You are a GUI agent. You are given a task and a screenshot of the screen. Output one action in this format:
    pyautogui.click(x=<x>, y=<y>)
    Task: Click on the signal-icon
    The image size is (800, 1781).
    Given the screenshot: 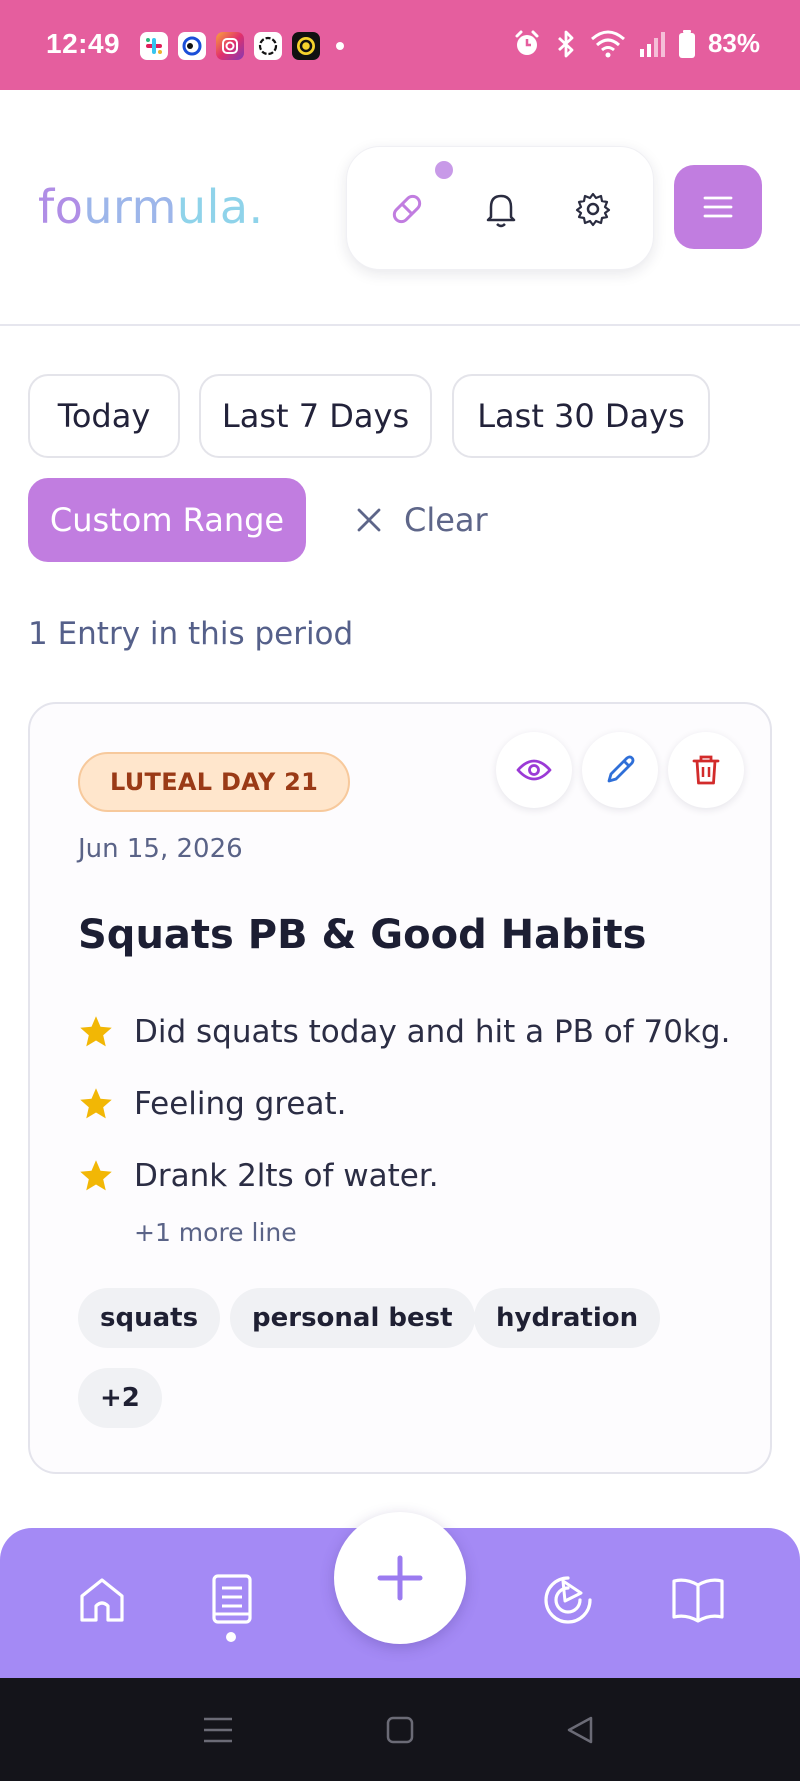 What is the action you would take?
    pyautogui.click(x=652, y=44)
    